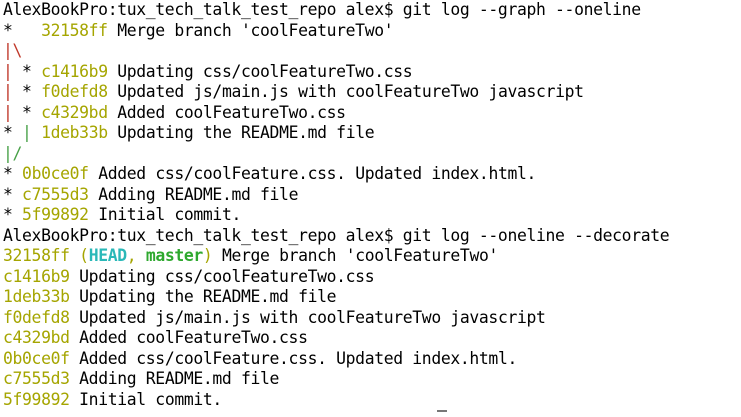  I want to click on terminal-line: * 5f99892 Initial commit., so click(336, 215).